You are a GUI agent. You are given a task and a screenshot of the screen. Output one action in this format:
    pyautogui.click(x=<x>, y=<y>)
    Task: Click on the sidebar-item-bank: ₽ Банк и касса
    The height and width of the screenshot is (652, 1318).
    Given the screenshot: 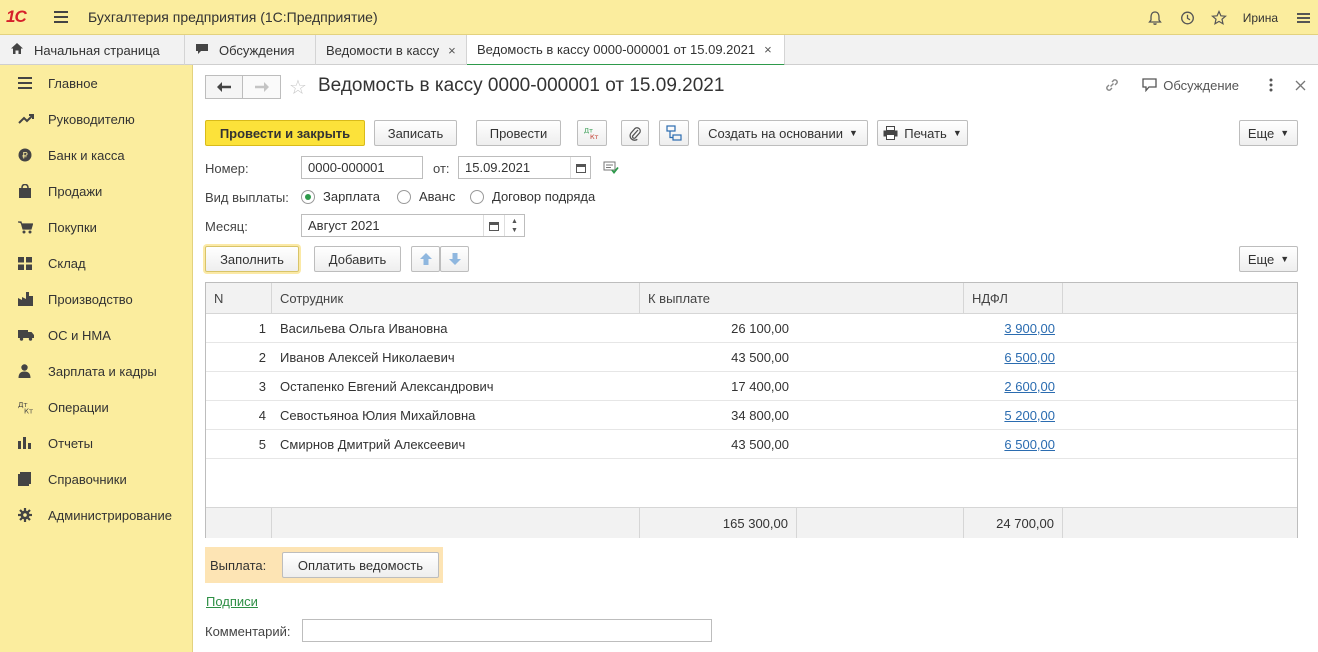 What is the action you would take?
    pyautogui.click(x=96, y=155)
    